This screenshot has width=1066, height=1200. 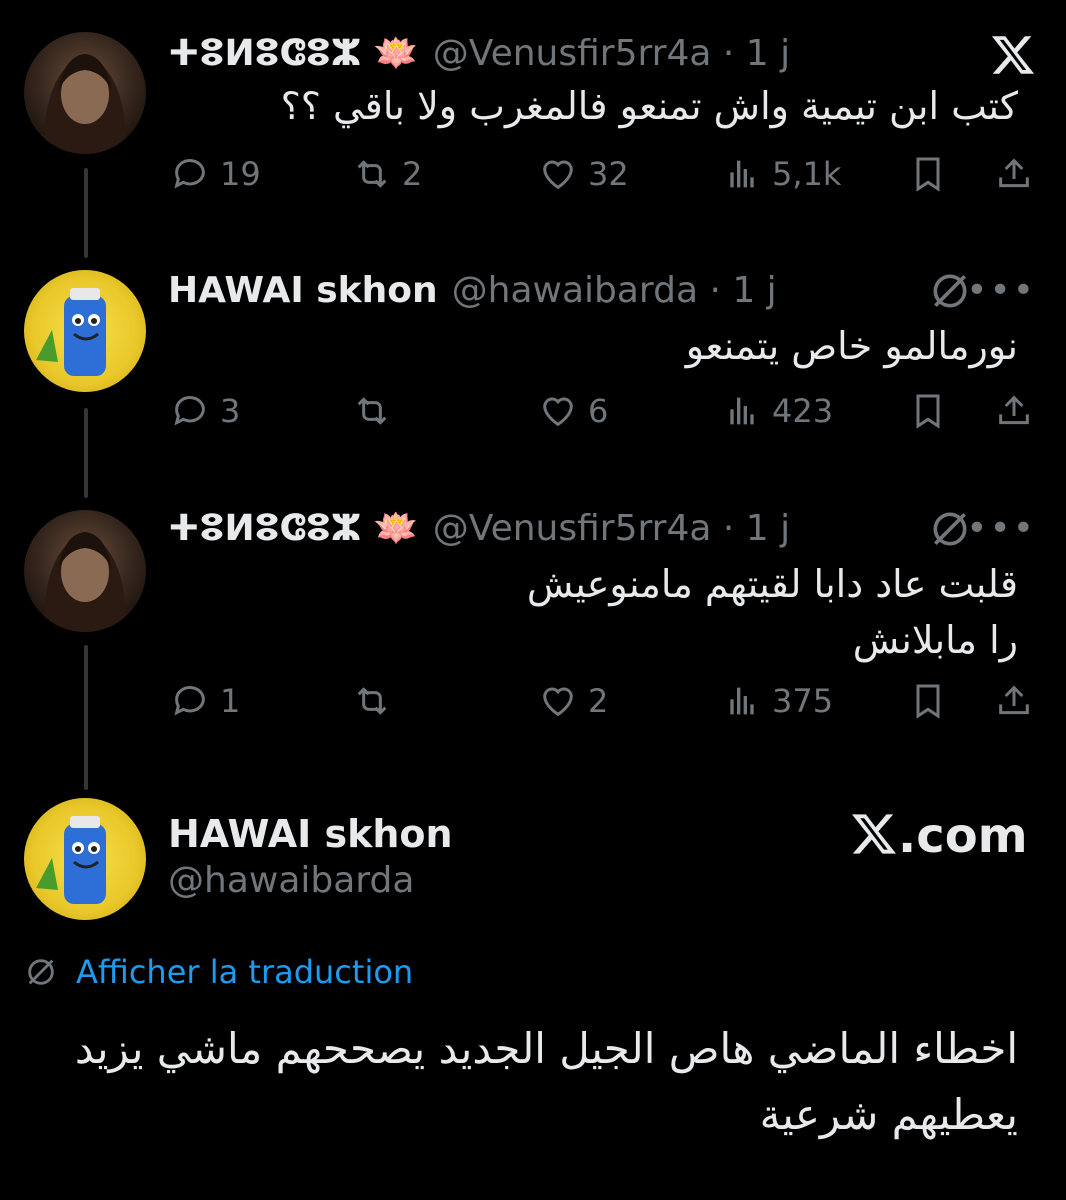 What do you see at coordinates (230, 701) in the screenshot?
I see `reply-count: 1` at bounding box center [230, 701].